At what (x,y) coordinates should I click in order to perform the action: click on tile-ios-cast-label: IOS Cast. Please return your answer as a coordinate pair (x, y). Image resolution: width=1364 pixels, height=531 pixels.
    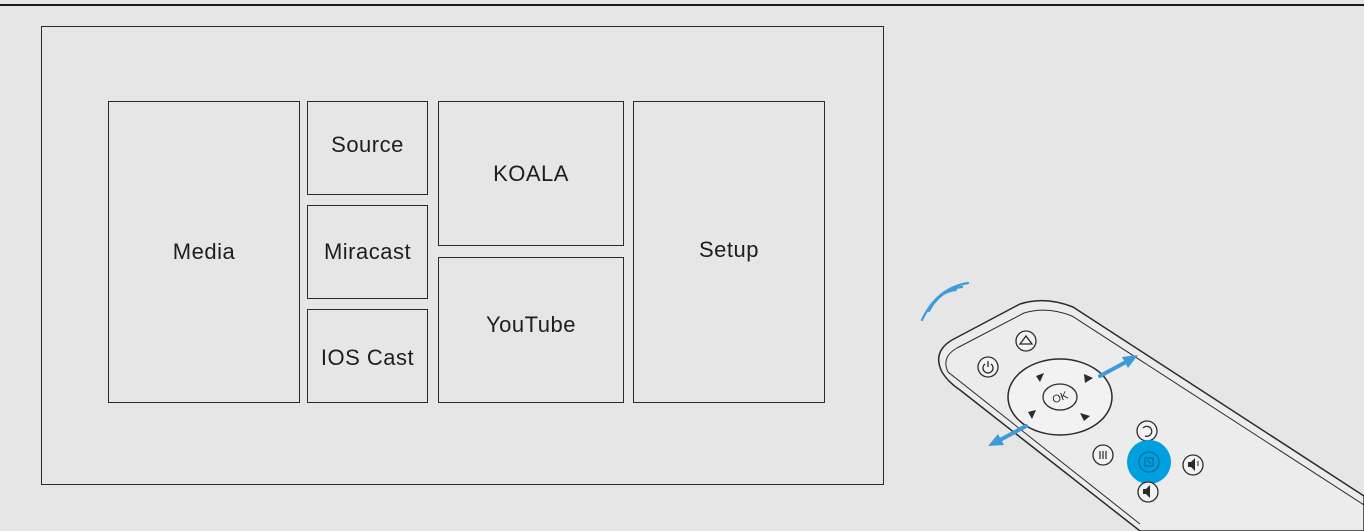
    Looking at the image, I should click on (367, 357).